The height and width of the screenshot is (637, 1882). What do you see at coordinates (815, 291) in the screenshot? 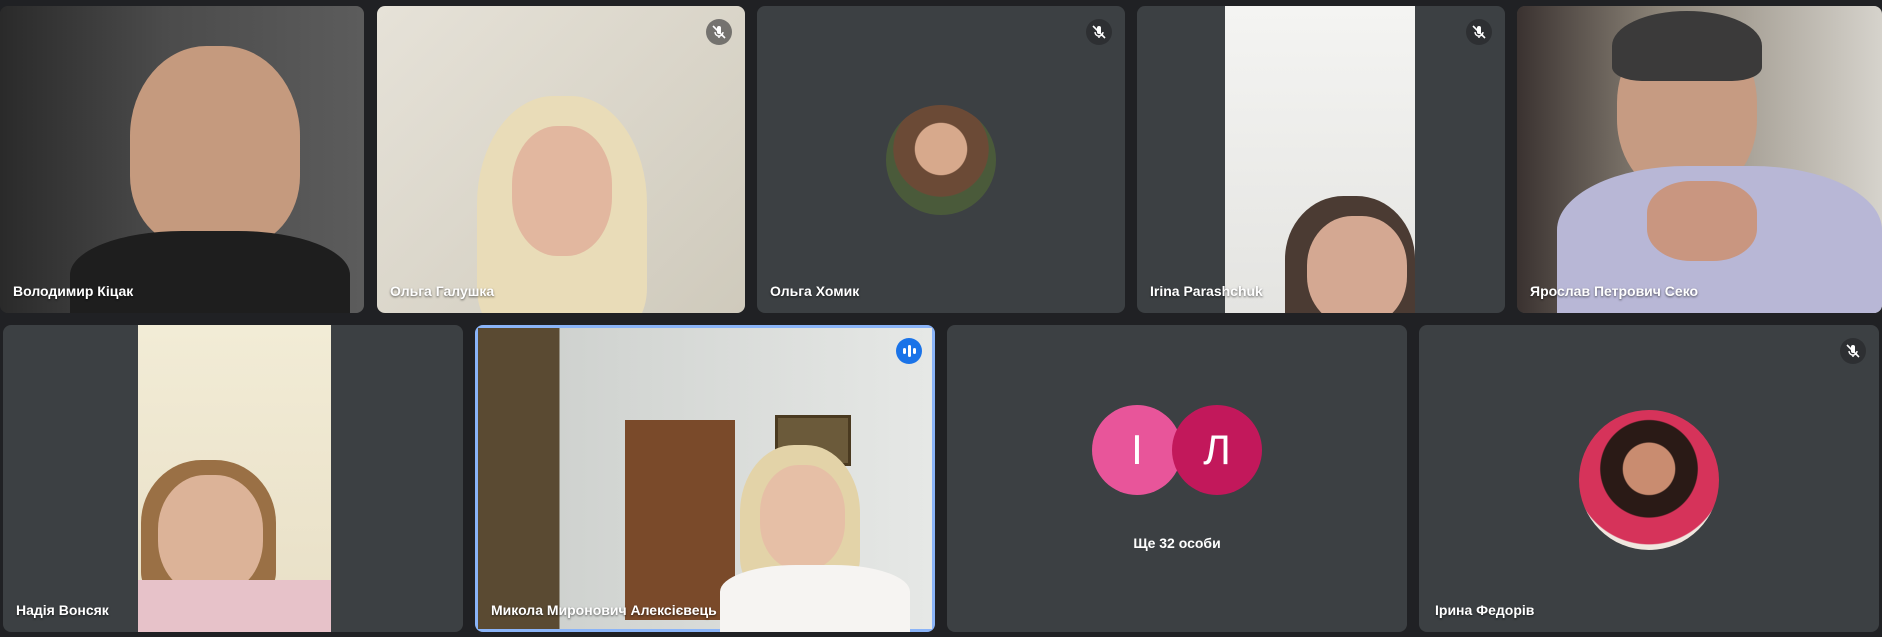
I see `participant-name: Ольга Хомик` at bounding box center [815, 291].